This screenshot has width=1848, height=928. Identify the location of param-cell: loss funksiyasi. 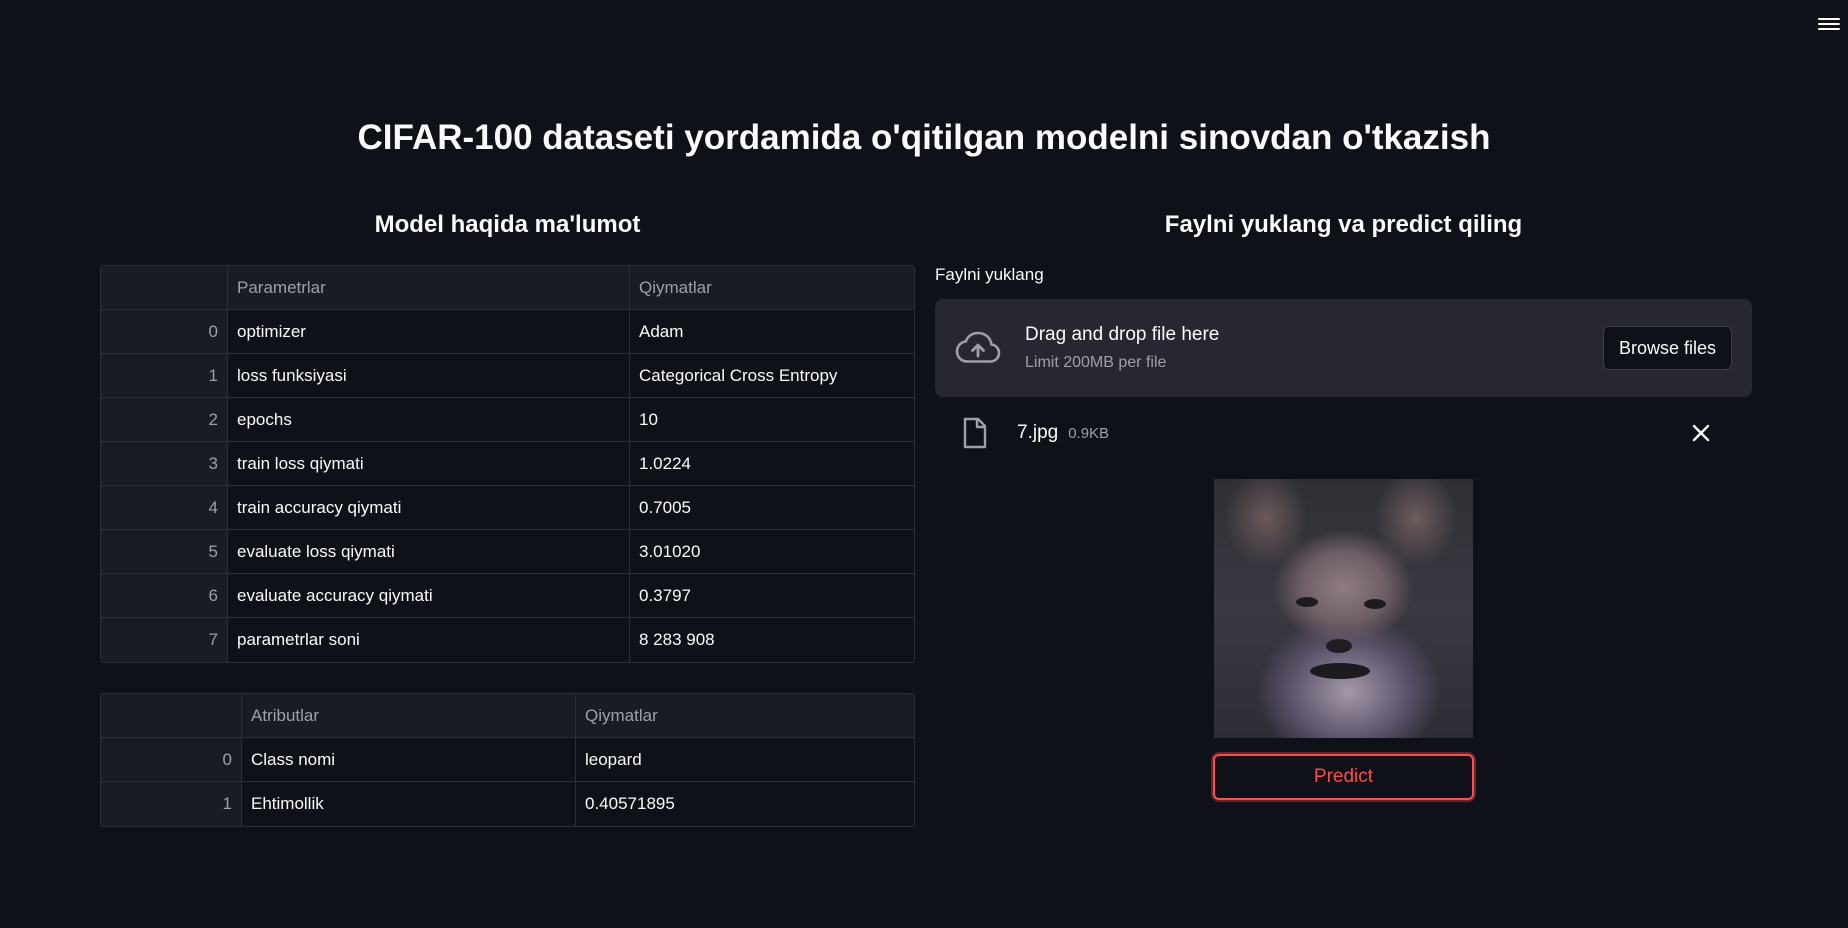
(429, 376).